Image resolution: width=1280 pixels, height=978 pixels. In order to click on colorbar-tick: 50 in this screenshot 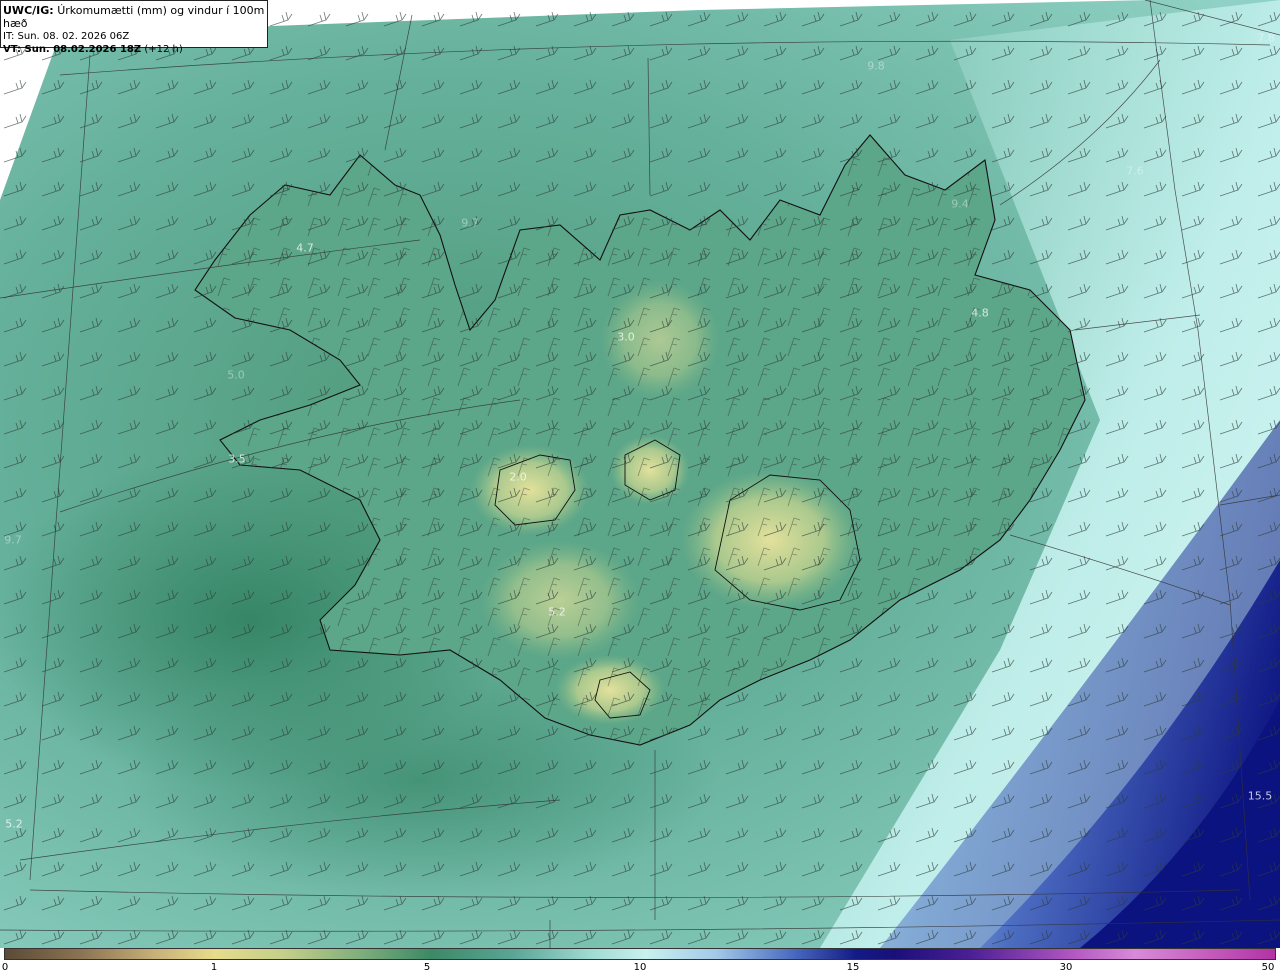, I will do `click(1268, 967)`.